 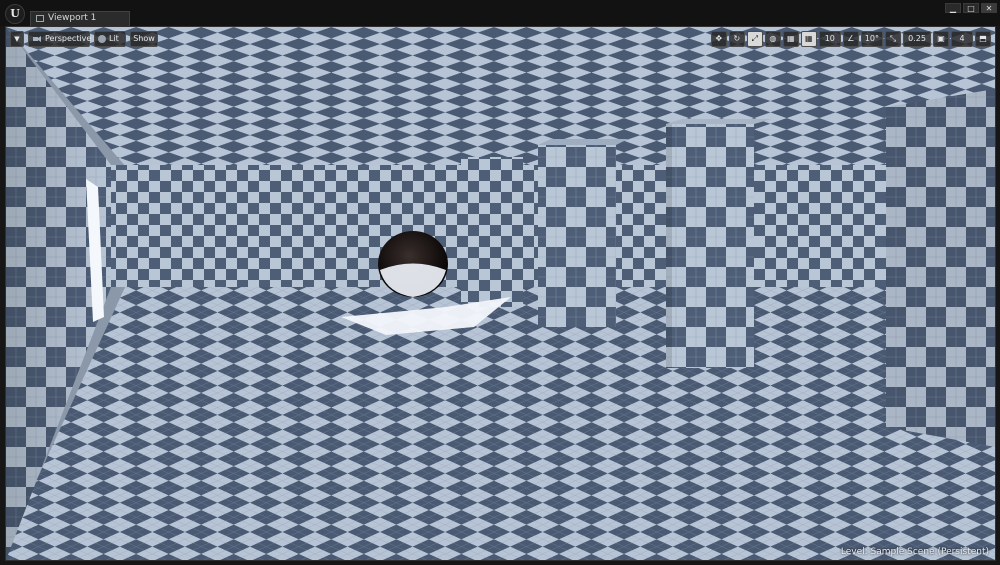 What do you see at coordinates (144, 39) in the screenshot?
I see `show-flags-button: Show` at bounding box center [144, 39].